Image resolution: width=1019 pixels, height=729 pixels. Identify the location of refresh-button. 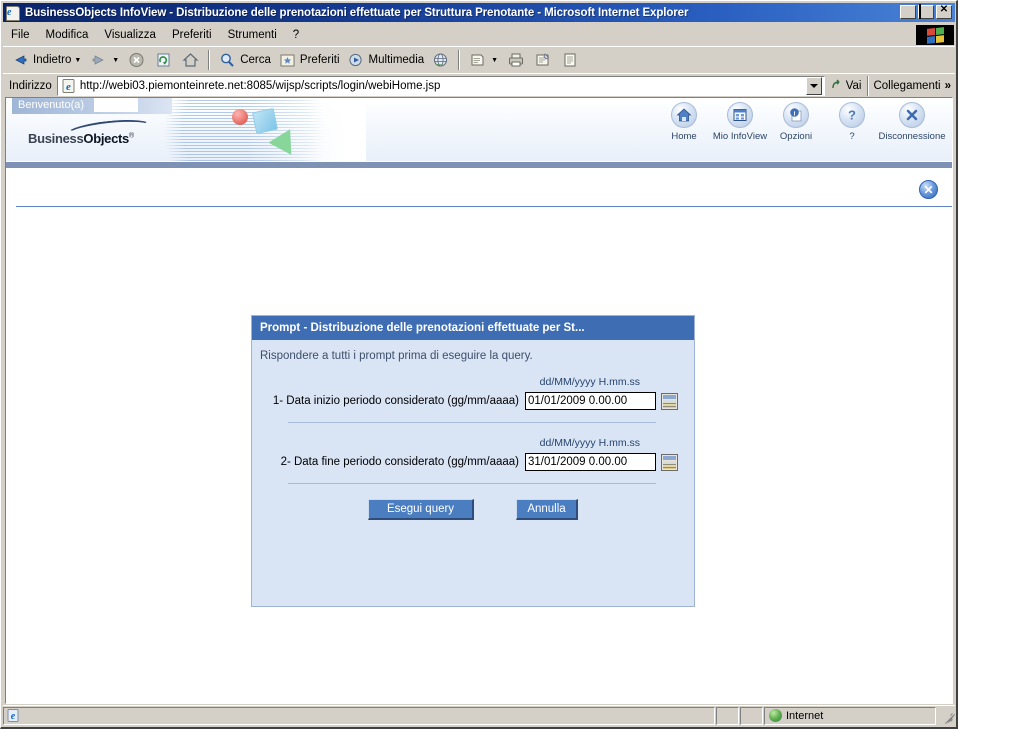
(163, 60).